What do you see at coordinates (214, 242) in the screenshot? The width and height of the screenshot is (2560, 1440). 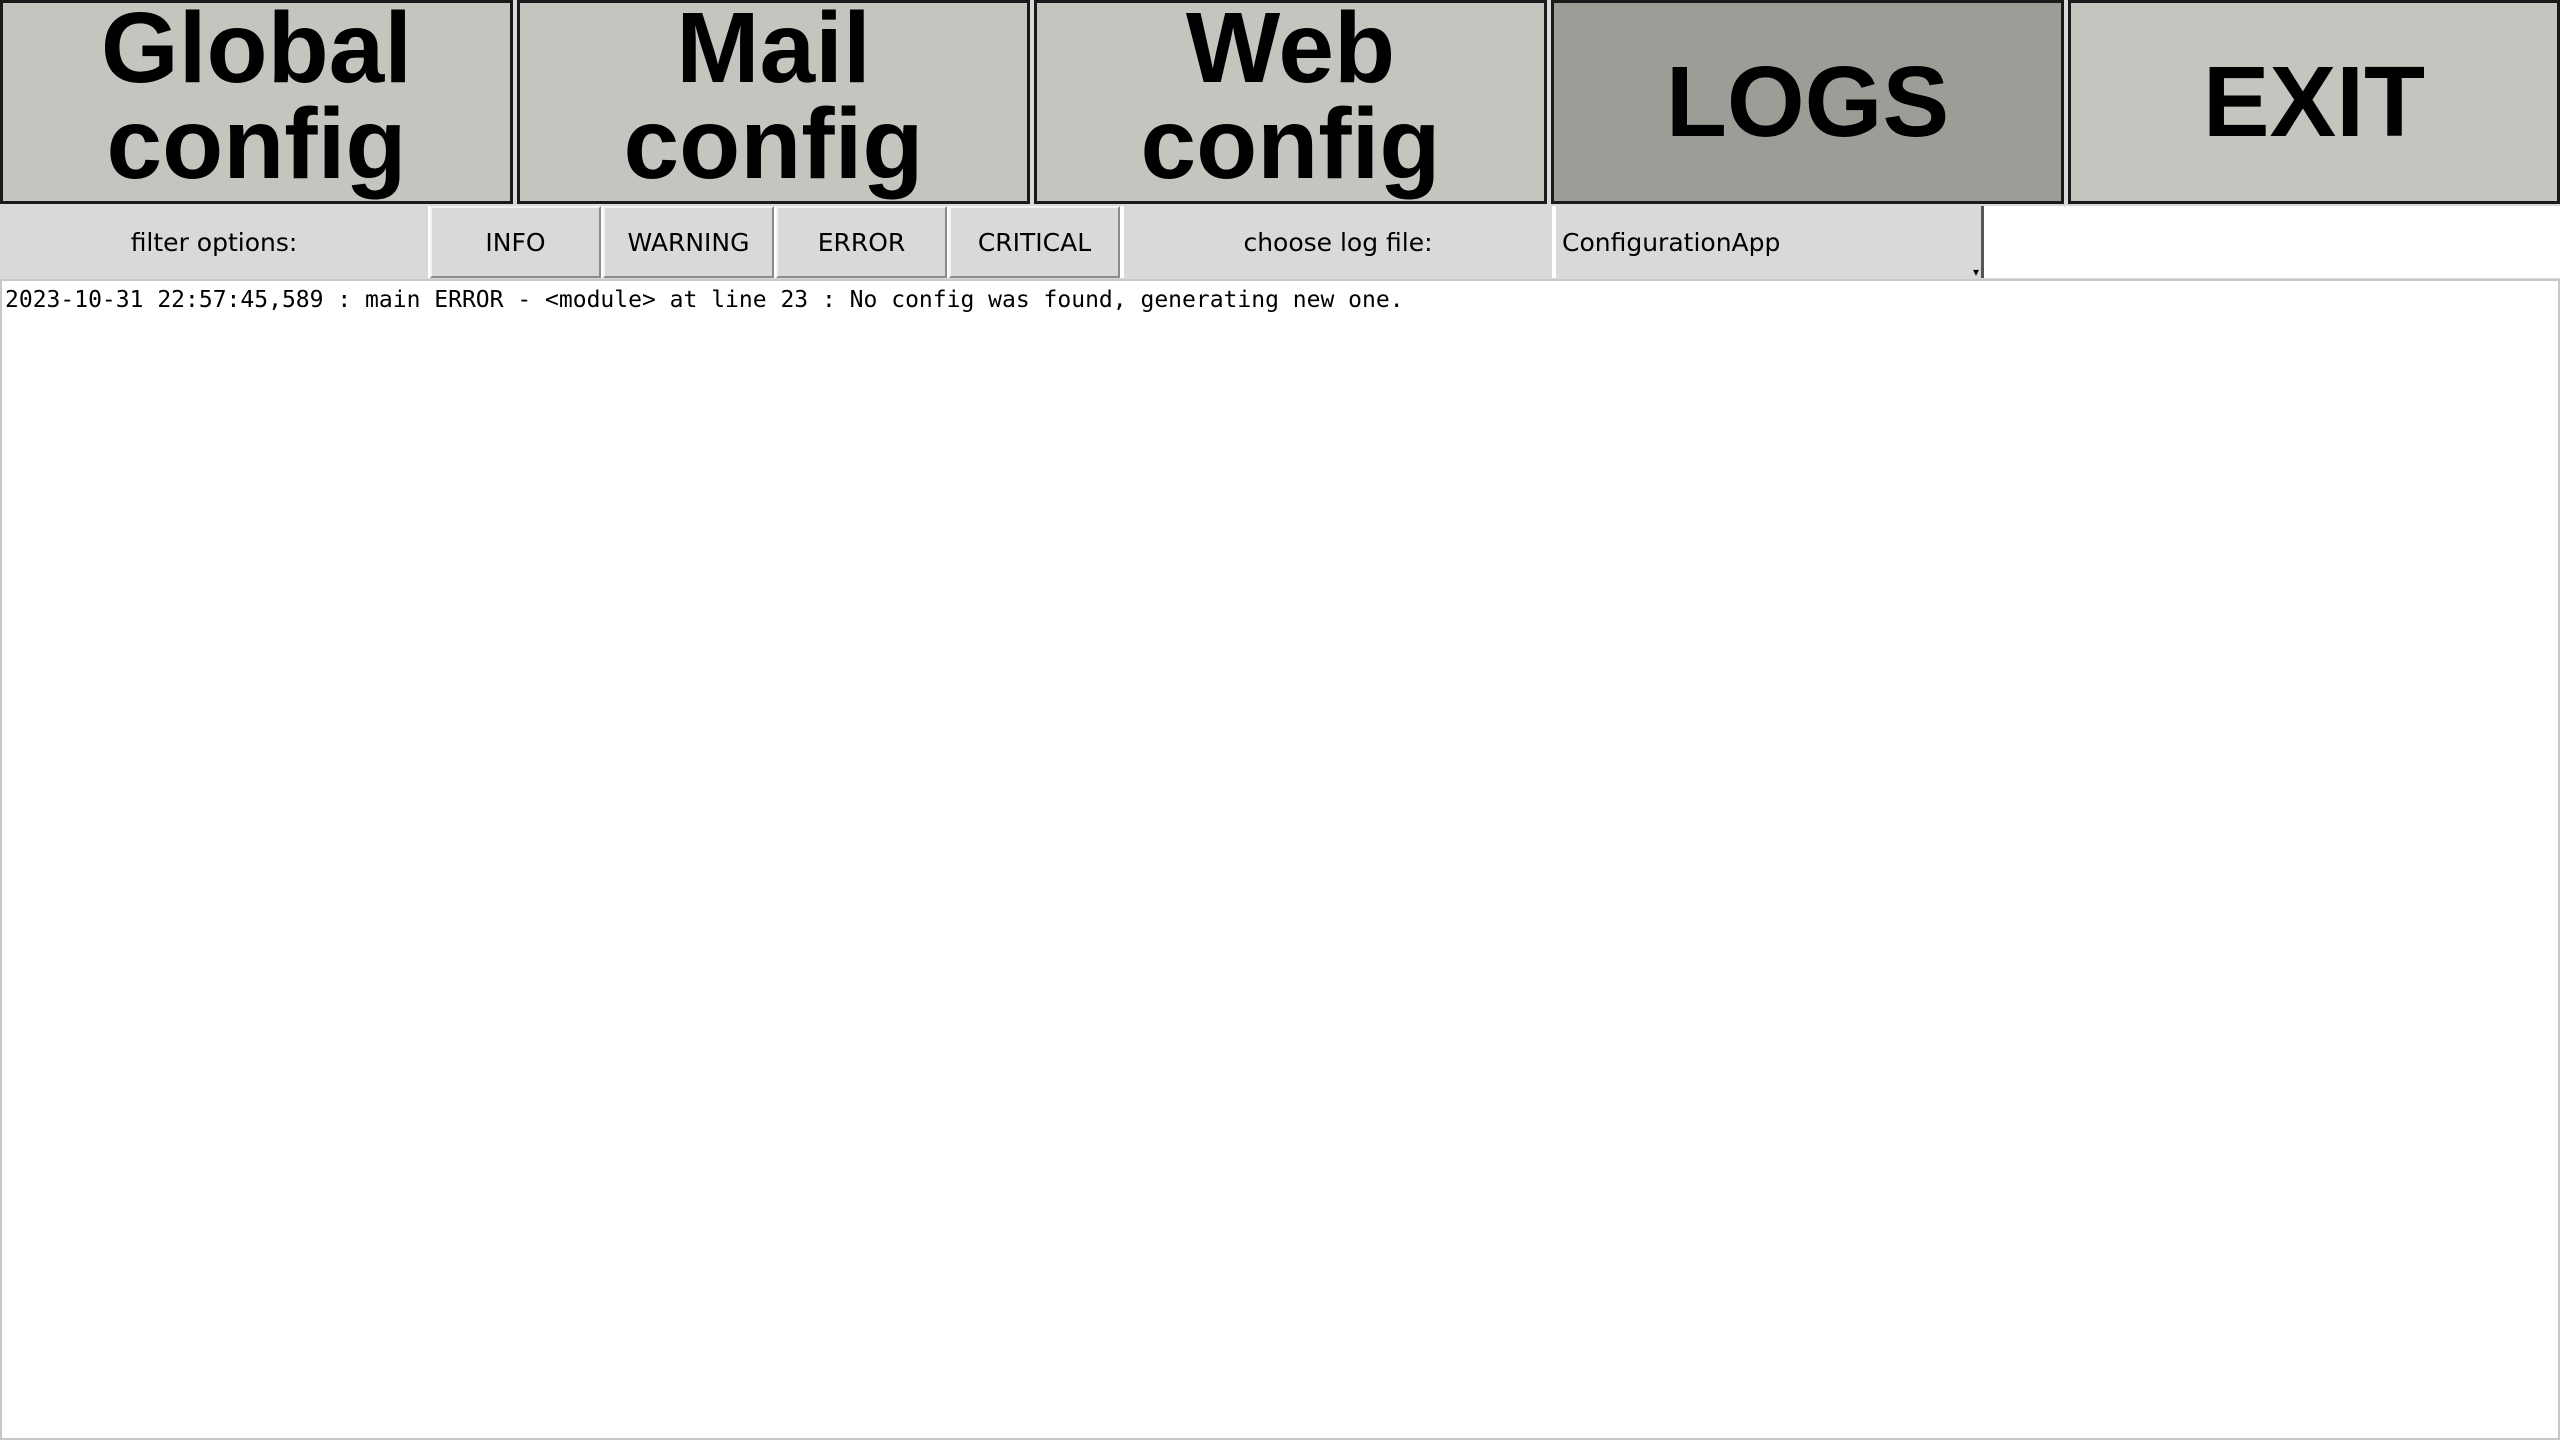 I see `filter-options-label: filter options:` at bounding box center [214, 242].